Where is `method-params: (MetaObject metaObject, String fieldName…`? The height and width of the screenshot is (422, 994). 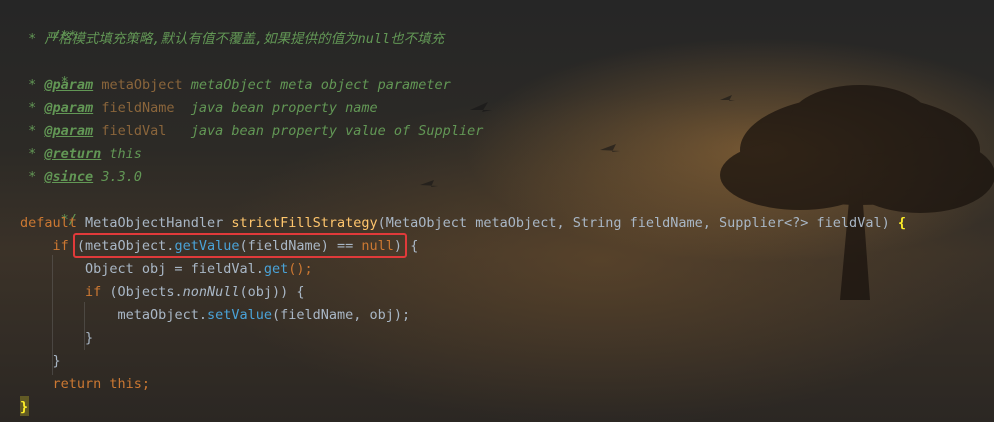 method-params: (MetaObject metaObject, String fieldName… is located at coordinates (637, 223).